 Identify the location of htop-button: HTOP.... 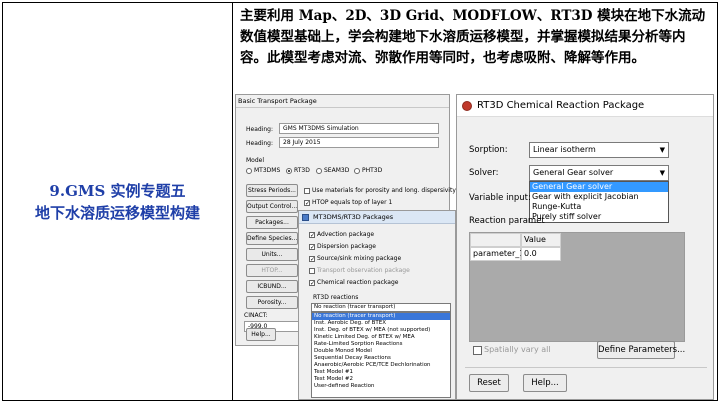
(272, 270).